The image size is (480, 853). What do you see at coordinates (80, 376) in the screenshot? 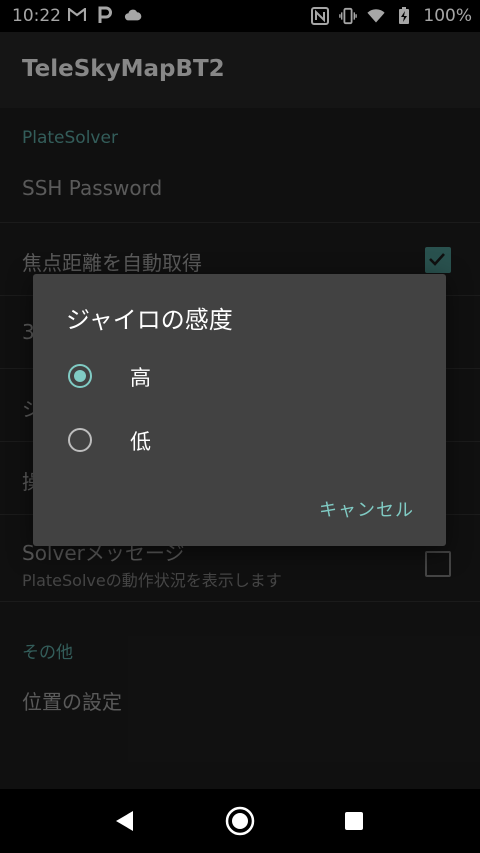
I see `radio-high` at bounding box center [80, 376].